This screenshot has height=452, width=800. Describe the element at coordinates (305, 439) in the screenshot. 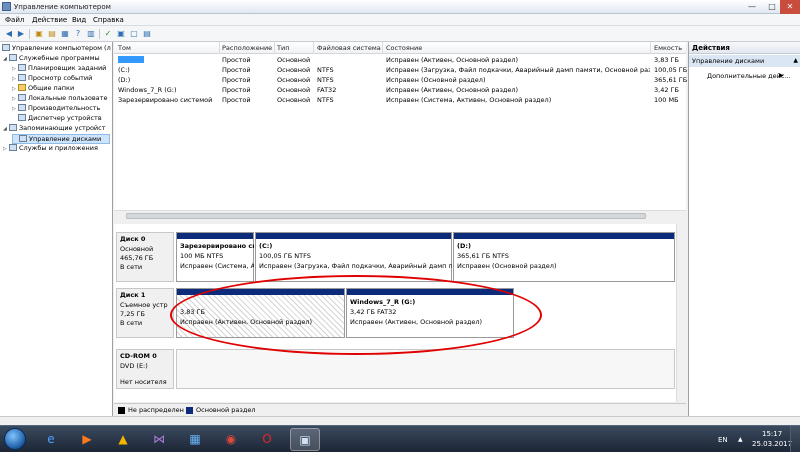

I see `computer-management-taskbar-button: ▣` at that location.